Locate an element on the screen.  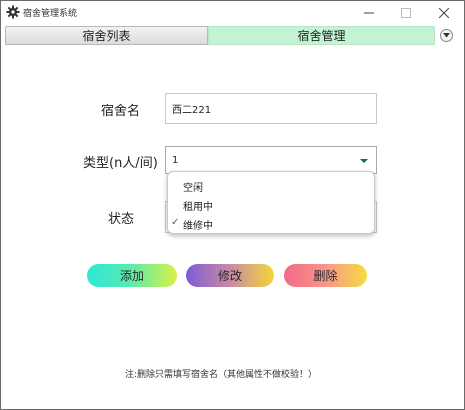
tab-dorm-list: 宿舍列表 is located at coordinates (106, 35).